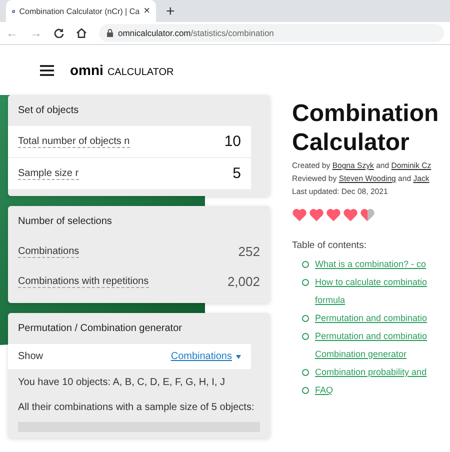 The width and height of the screenshot is (450, 452). I want to click on menu-icon, so click(47, 70).